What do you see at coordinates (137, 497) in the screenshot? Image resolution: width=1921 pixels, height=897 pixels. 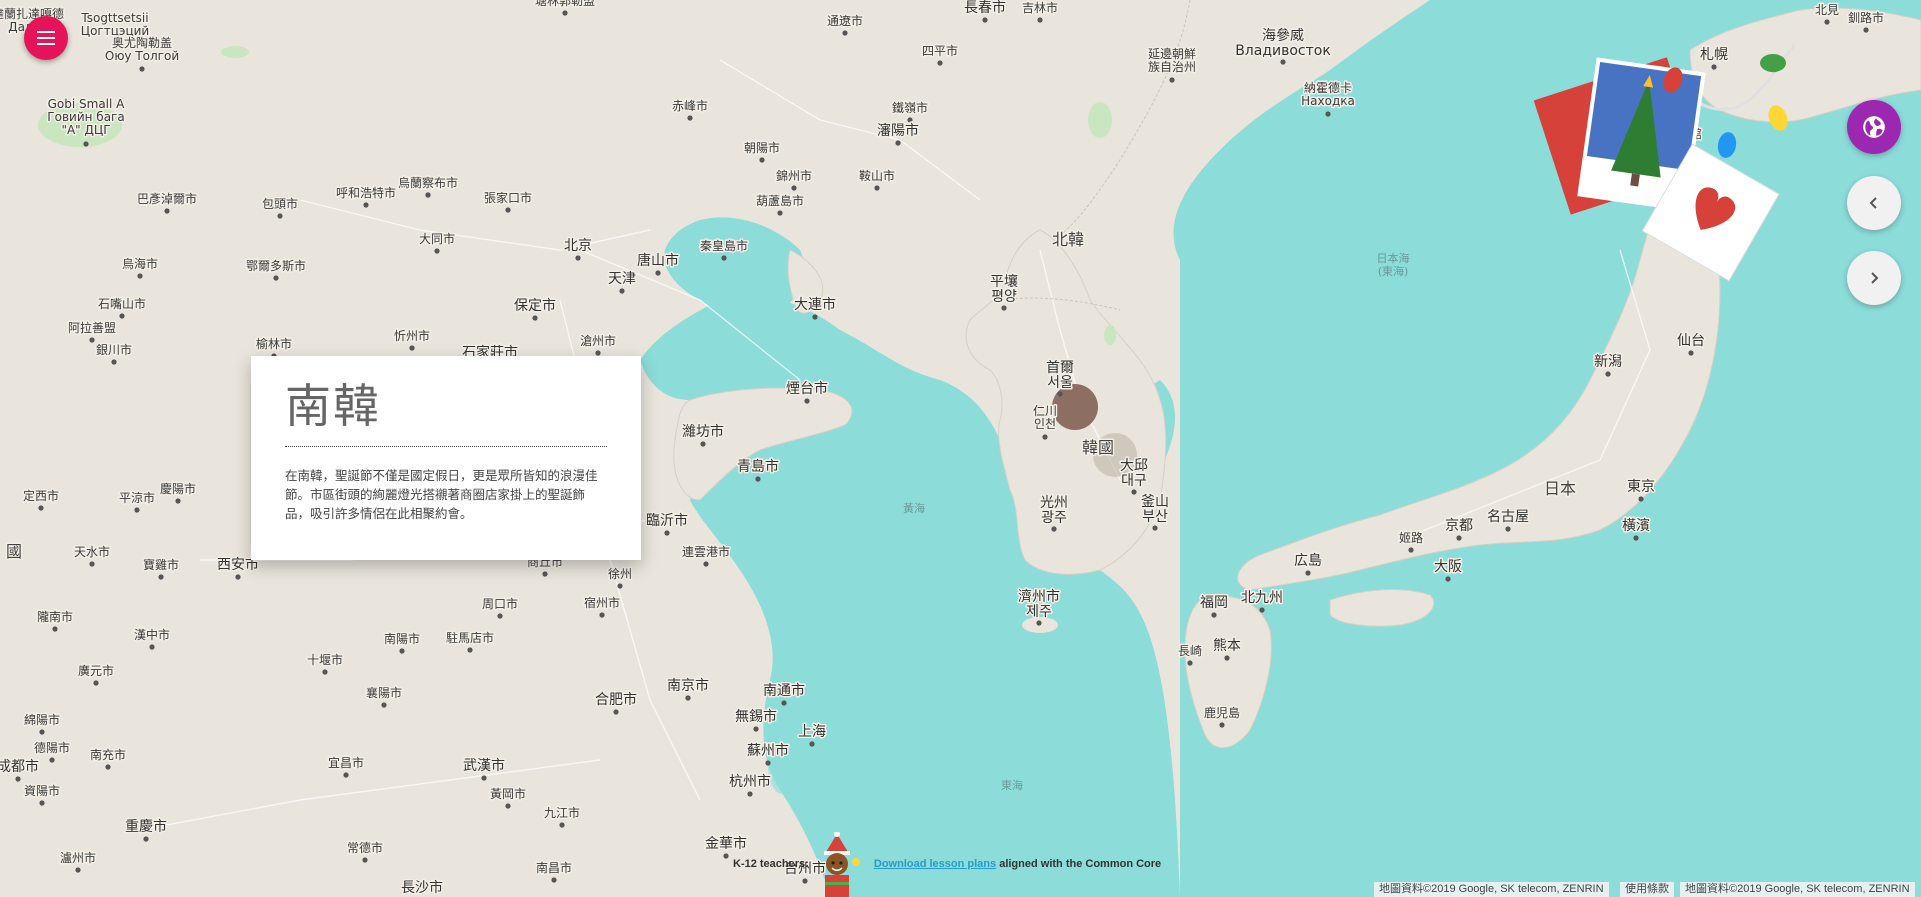 I see `city-label: 平涼市` at bounding box center [137, 497].